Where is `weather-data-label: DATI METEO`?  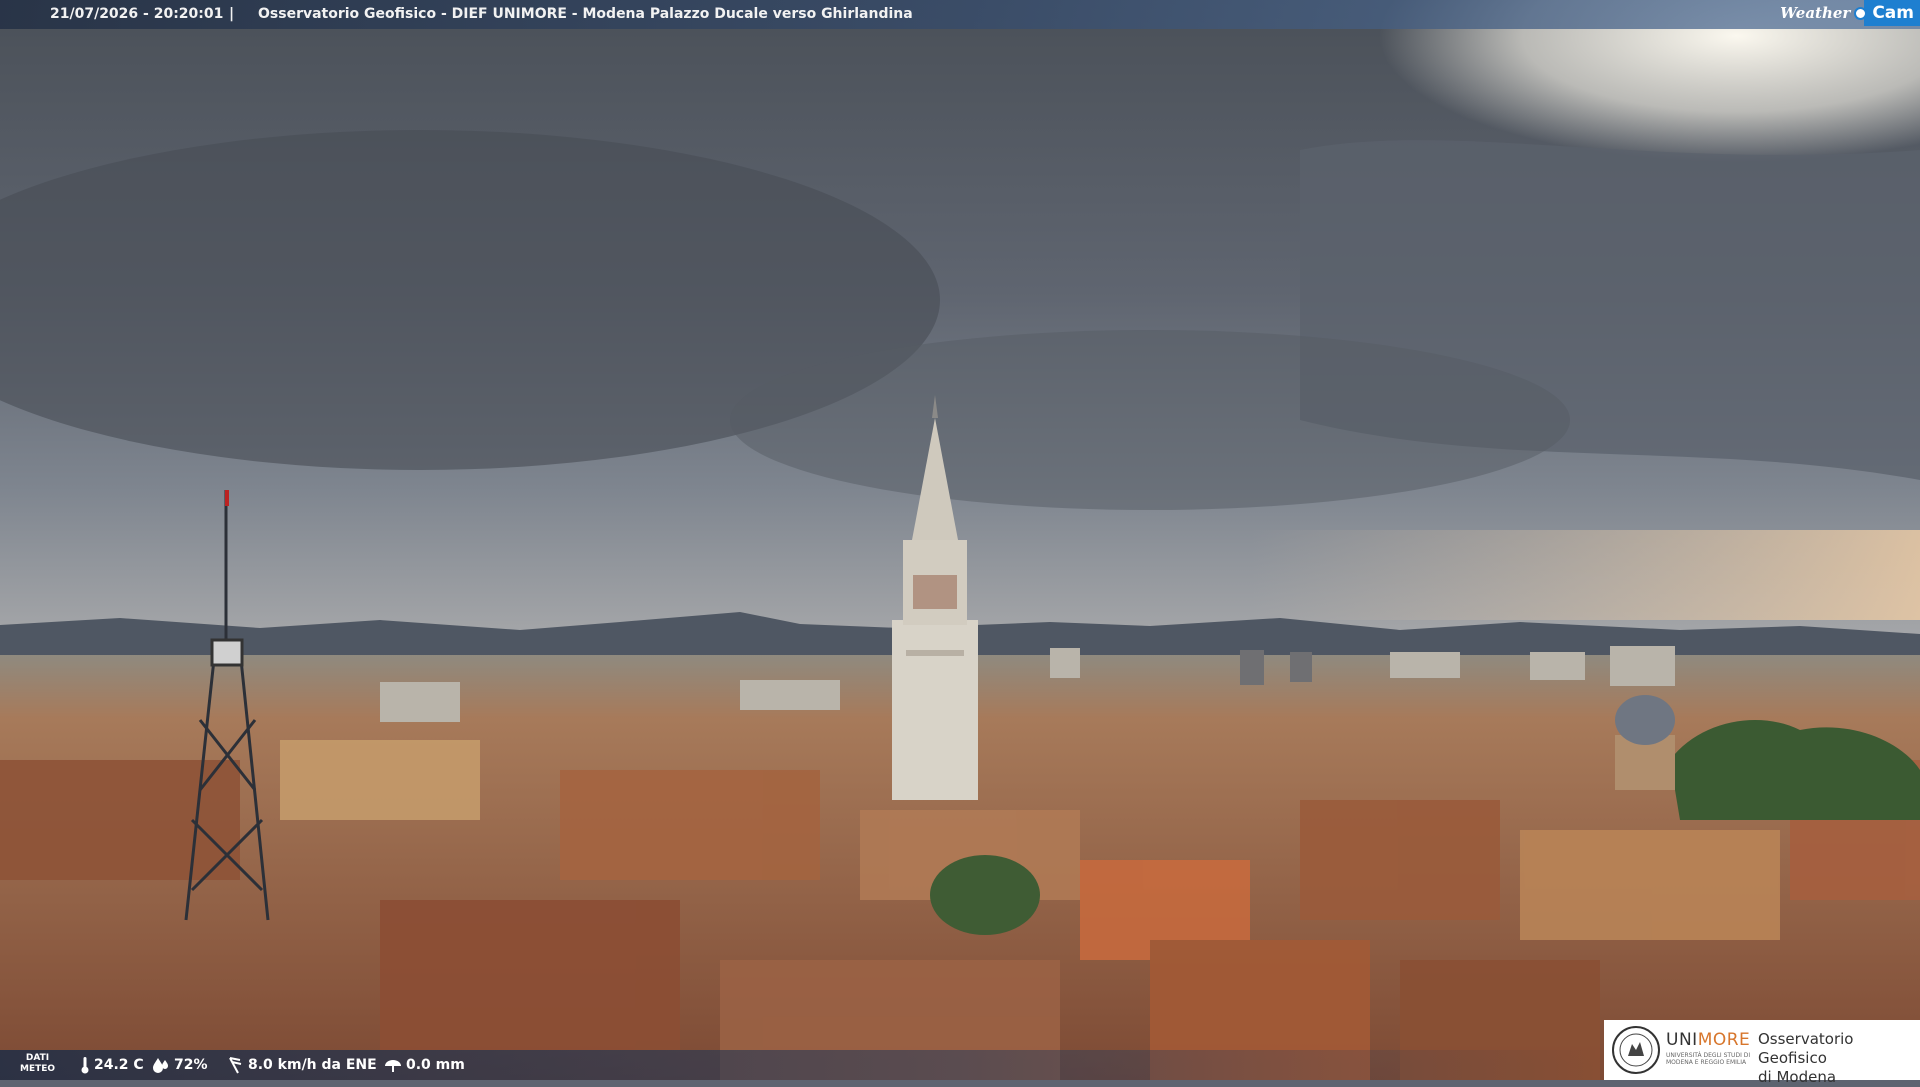
weather-data-label: DATI METEO is located at coordinates (37, 1064).